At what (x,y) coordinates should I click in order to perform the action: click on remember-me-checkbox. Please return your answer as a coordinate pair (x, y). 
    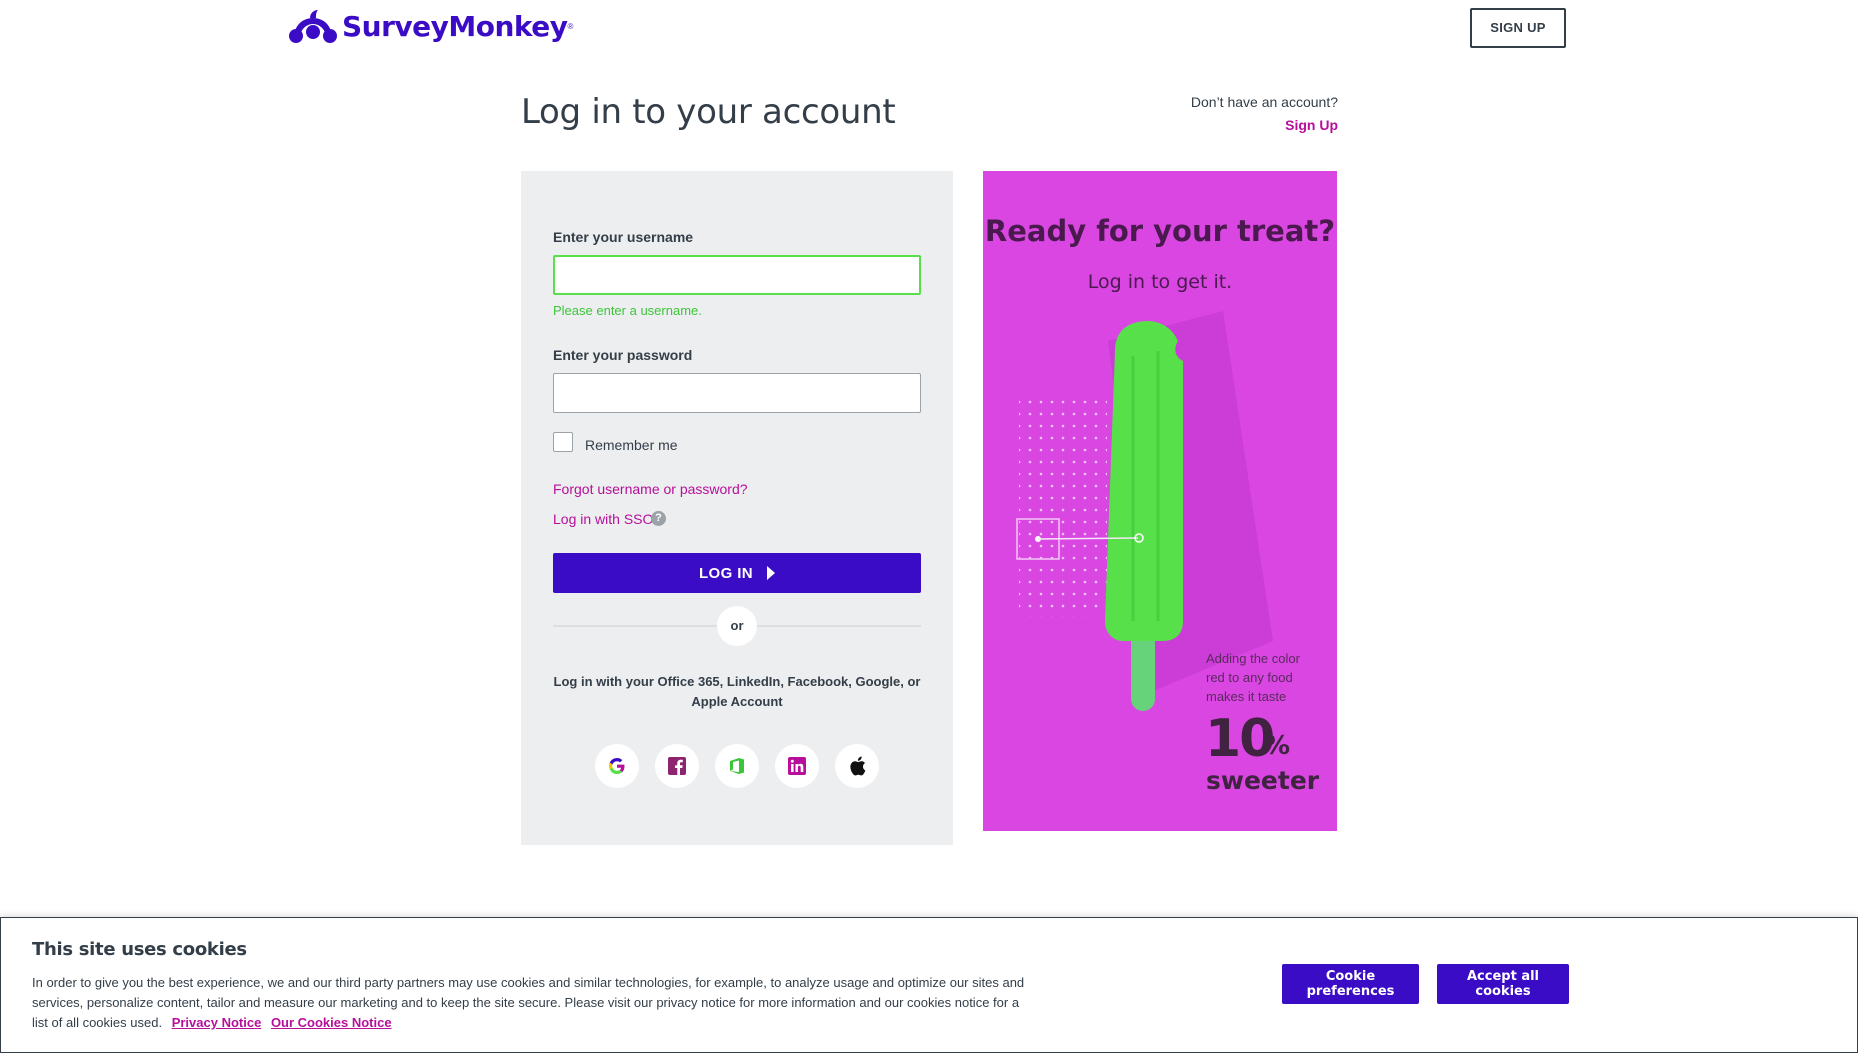
    Looking at the image, I should click on (563, 442).